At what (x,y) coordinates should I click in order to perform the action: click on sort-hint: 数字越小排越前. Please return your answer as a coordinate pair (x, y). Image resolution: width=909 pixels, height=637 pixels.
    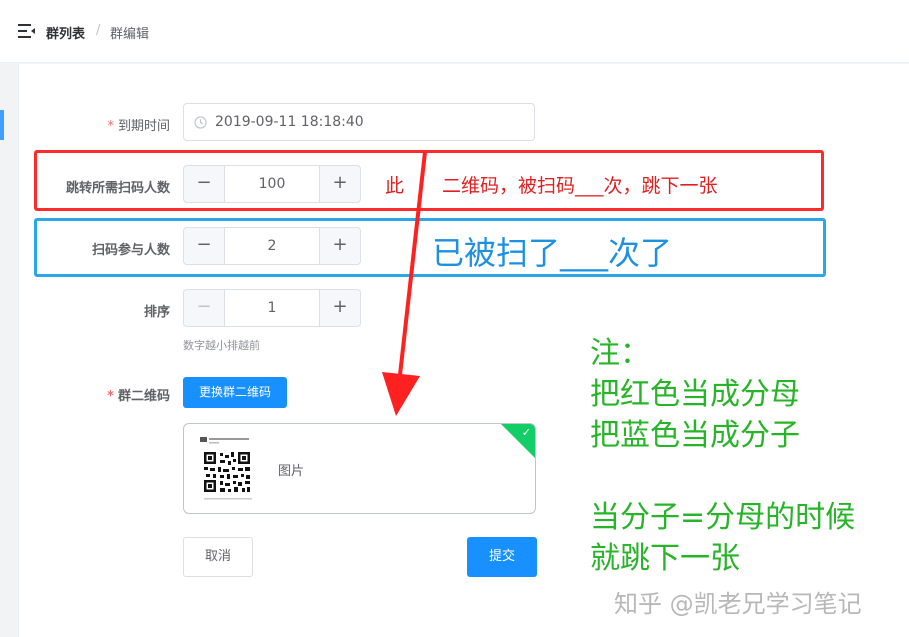
    Looking at the image, I should click on (221, 345).